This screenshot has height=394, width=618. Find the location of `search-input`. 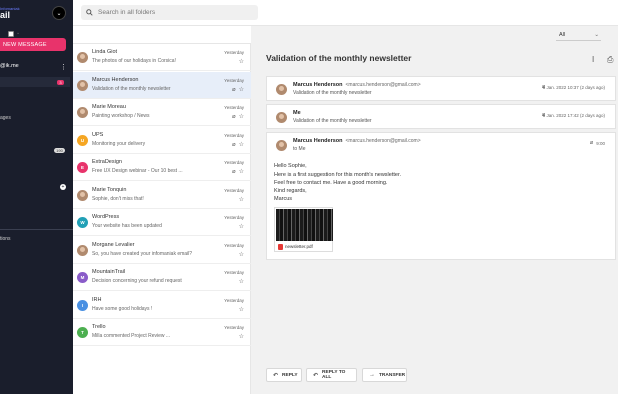

search-input is located at coordinates (173, 12).